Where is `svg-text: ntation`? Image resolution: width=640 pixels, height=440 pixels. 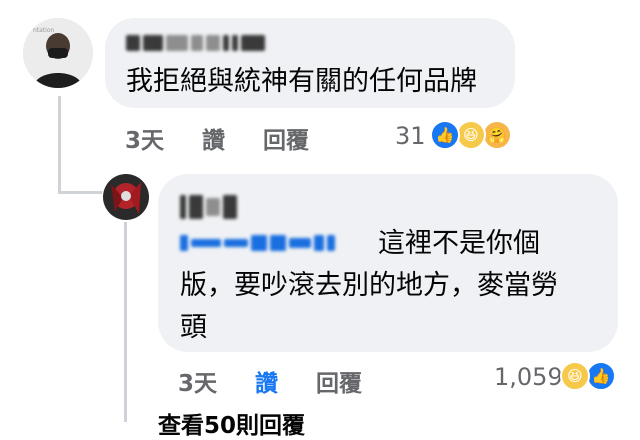 svg-text: ntation is located at coordinates (44, 30).